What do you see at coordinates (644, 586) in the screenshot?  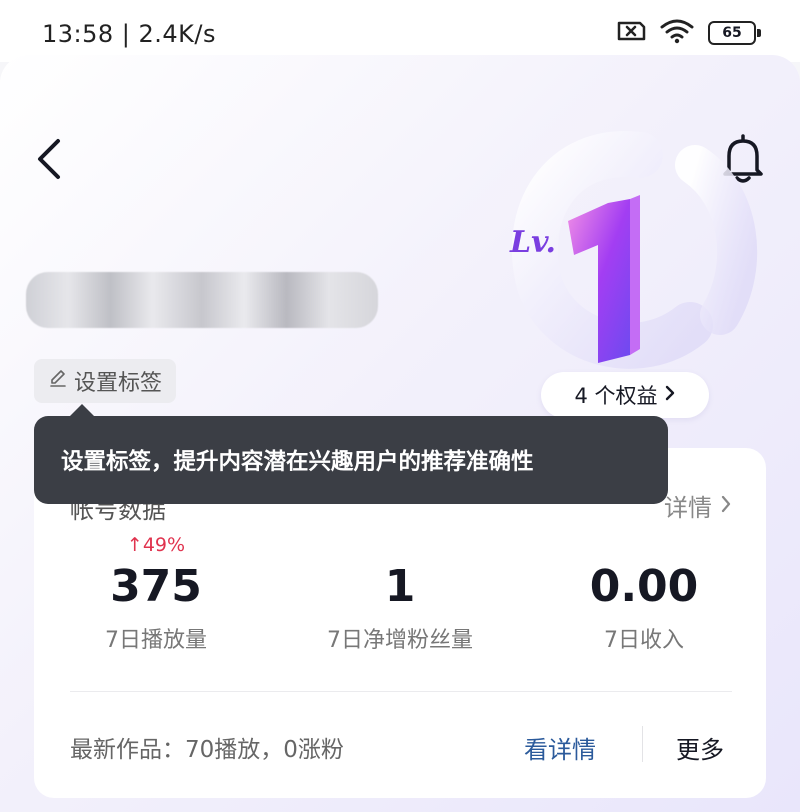 I see `stat-value: 0.00` at bounding box center [644, 586].